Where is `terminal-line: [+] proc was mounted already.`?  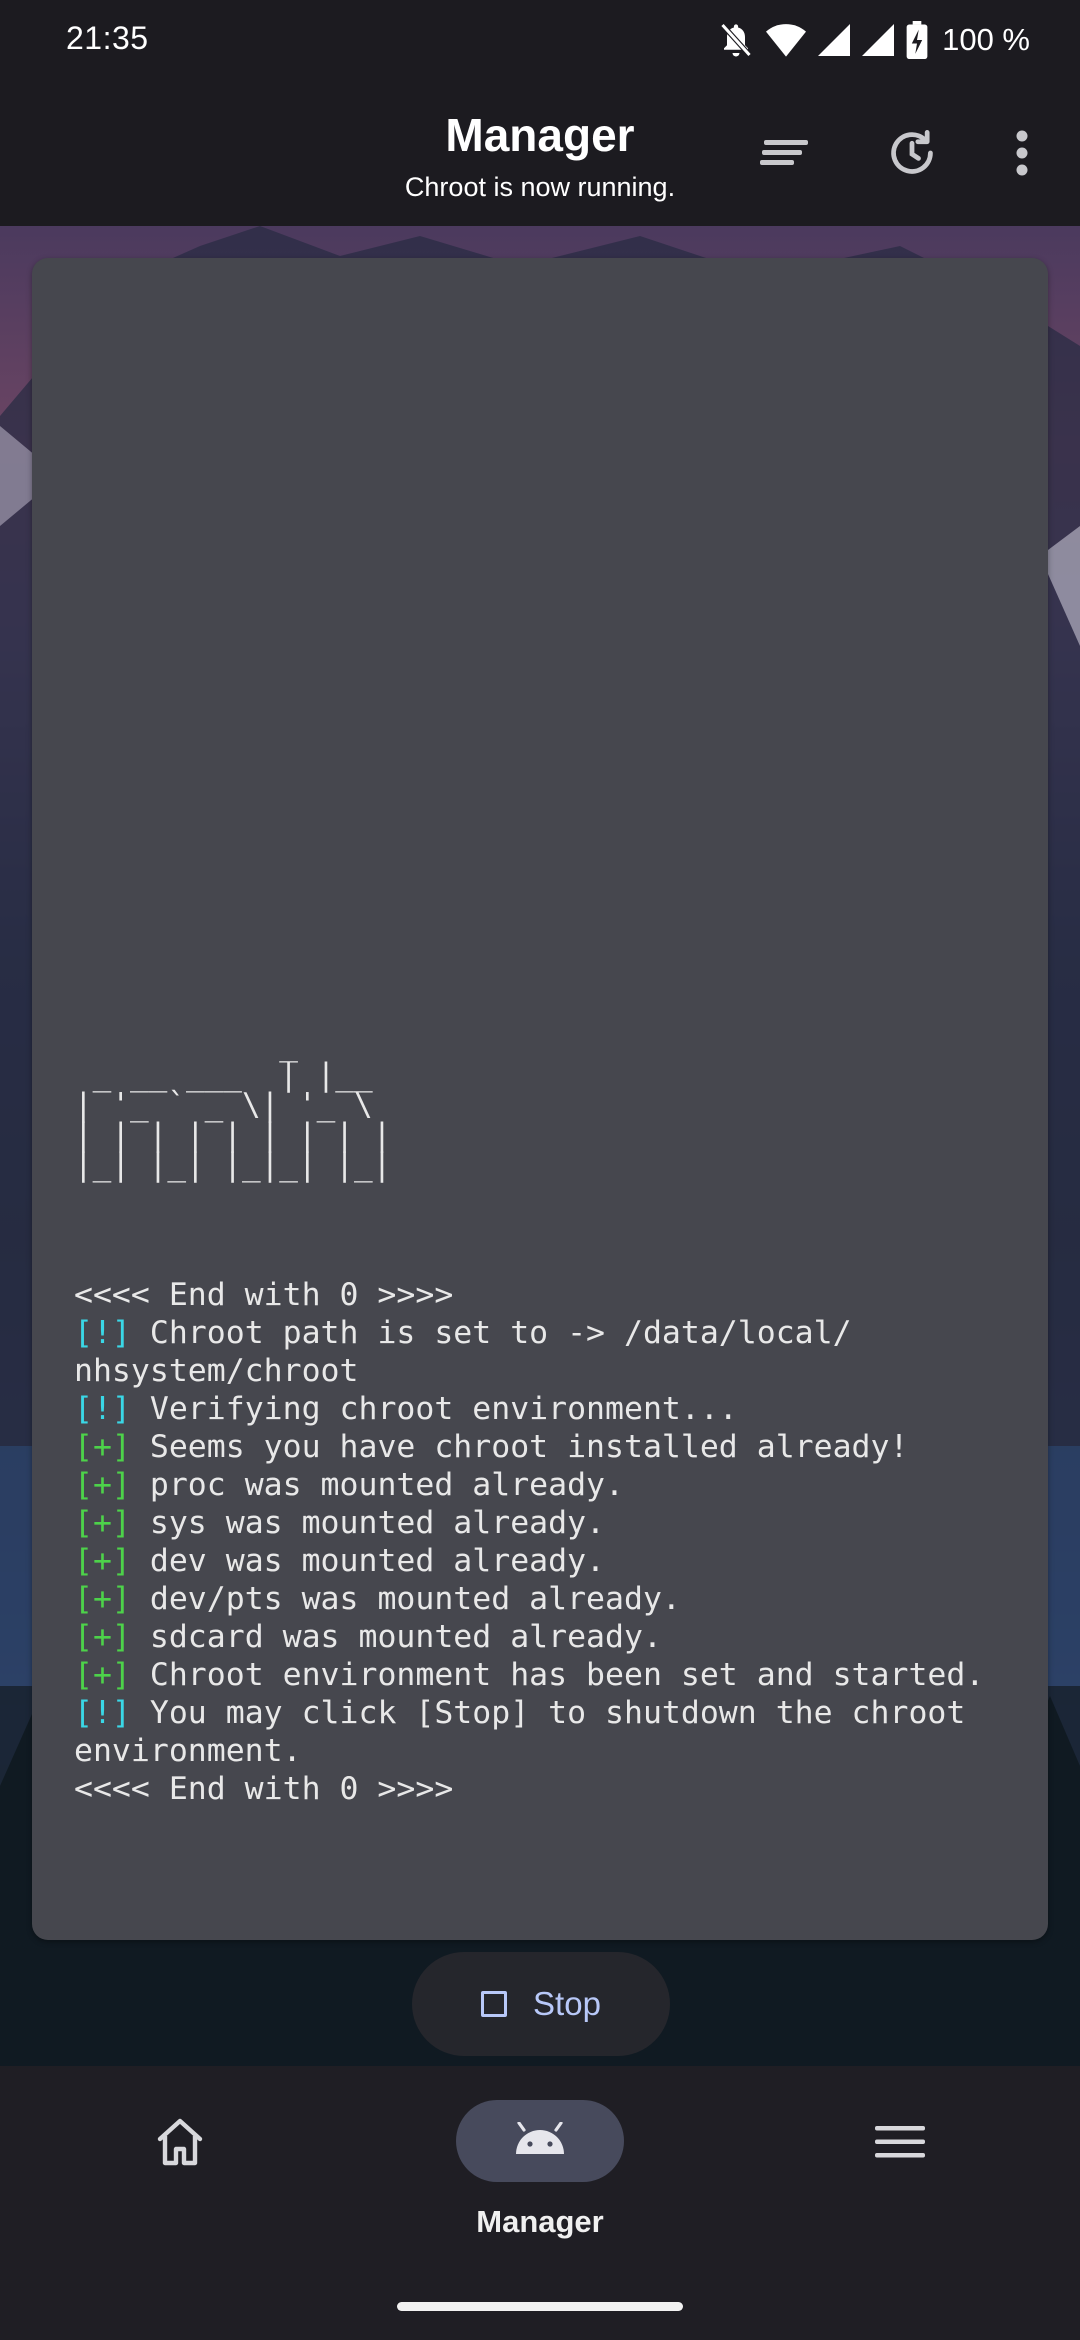
terminal-line: [+] proc was mounted already. is located at coordinates (549, 1485).